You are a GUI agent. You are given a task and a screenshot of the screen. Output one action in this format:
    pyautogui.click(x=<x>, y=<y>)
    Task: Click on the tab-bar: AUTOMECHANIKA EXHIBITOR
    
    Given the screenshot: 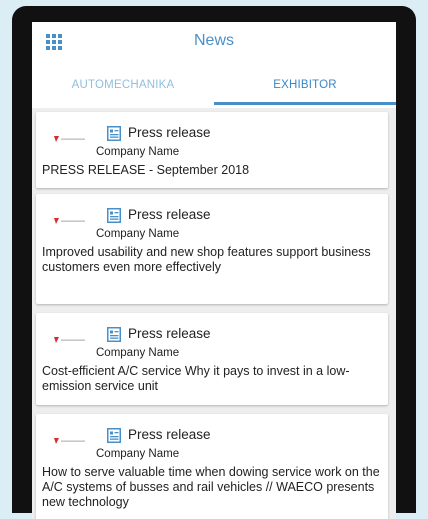 What is the action you would take?
    pyautogui.click(x=214, y=88)
    